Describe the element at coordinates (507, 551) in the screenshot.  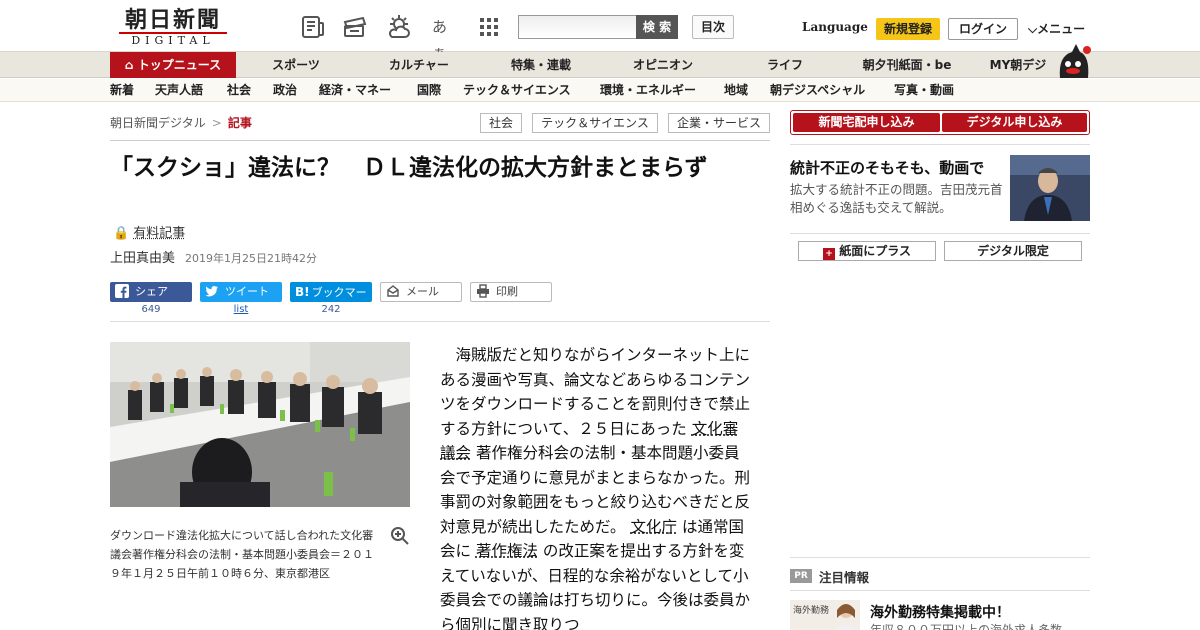
I see `term-link-copyright-law: 著作権法` at that location.